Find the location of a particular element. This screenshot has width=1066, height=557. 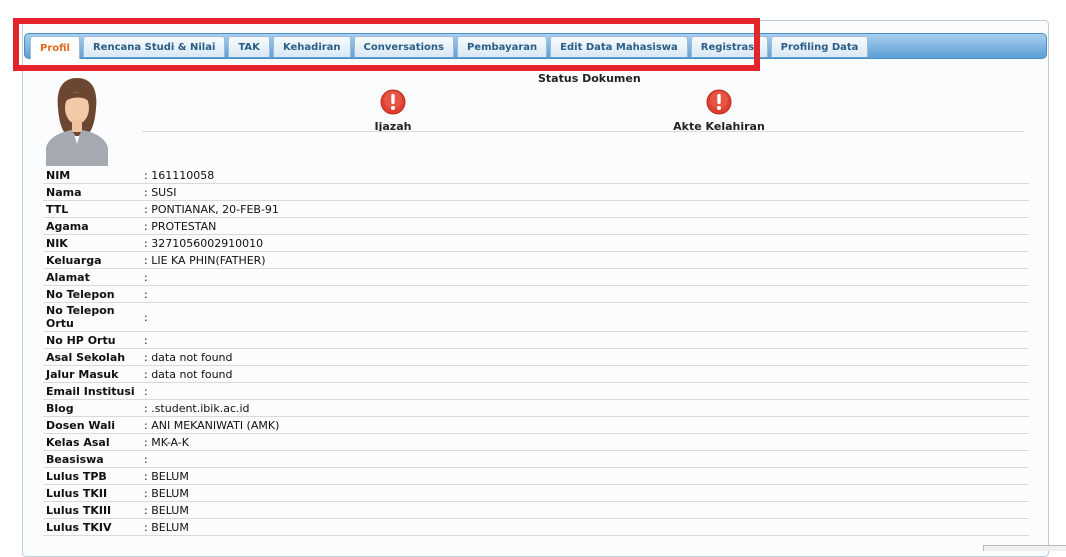

field-value: : ANI MEKANIWATI (AMK) is located at coordinates (585, 425).